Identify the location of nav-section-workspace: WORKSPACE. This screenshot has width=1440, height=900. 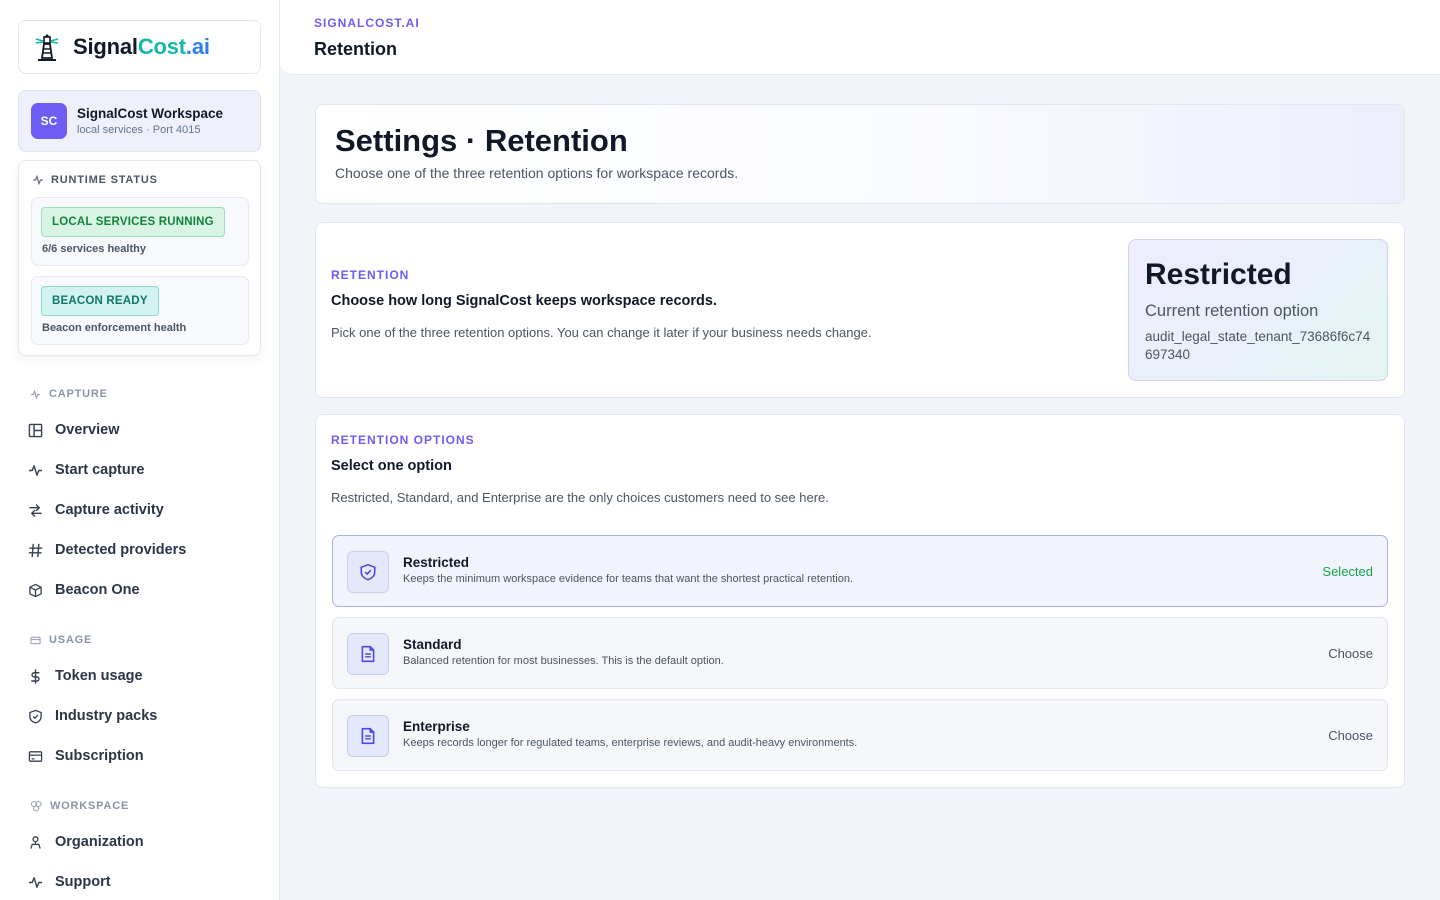
(79, 806).